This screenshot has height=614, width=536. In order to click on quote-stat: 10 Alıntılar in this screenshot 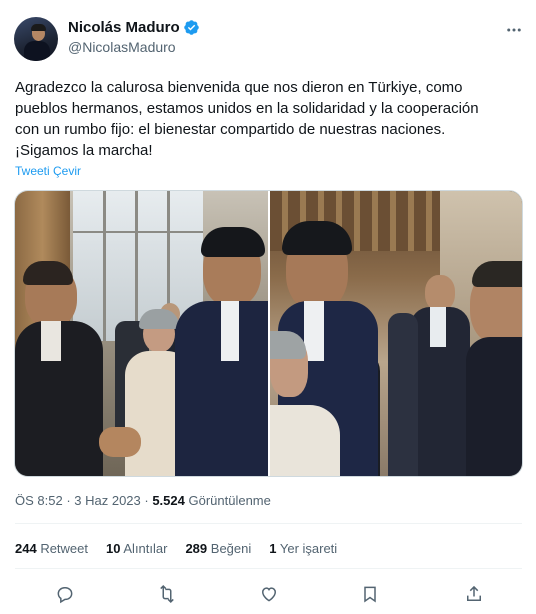, I will do `click(136, 548)`.